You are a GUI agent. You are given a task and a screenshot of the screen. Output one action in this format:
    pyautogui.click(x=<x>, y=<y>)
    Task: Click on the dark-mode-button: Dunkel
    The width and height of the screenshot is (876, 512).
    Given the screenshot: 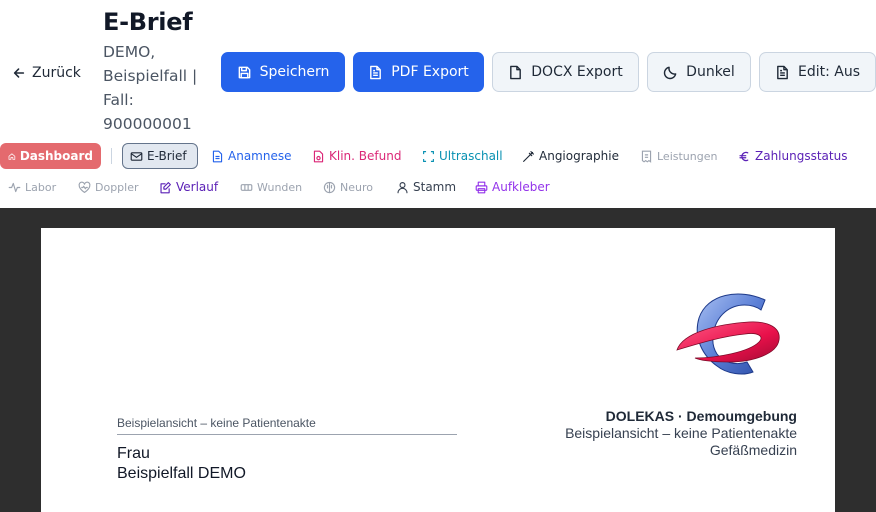 What is the action you would take?
    pyautogui.click(x=699, y=72)
    